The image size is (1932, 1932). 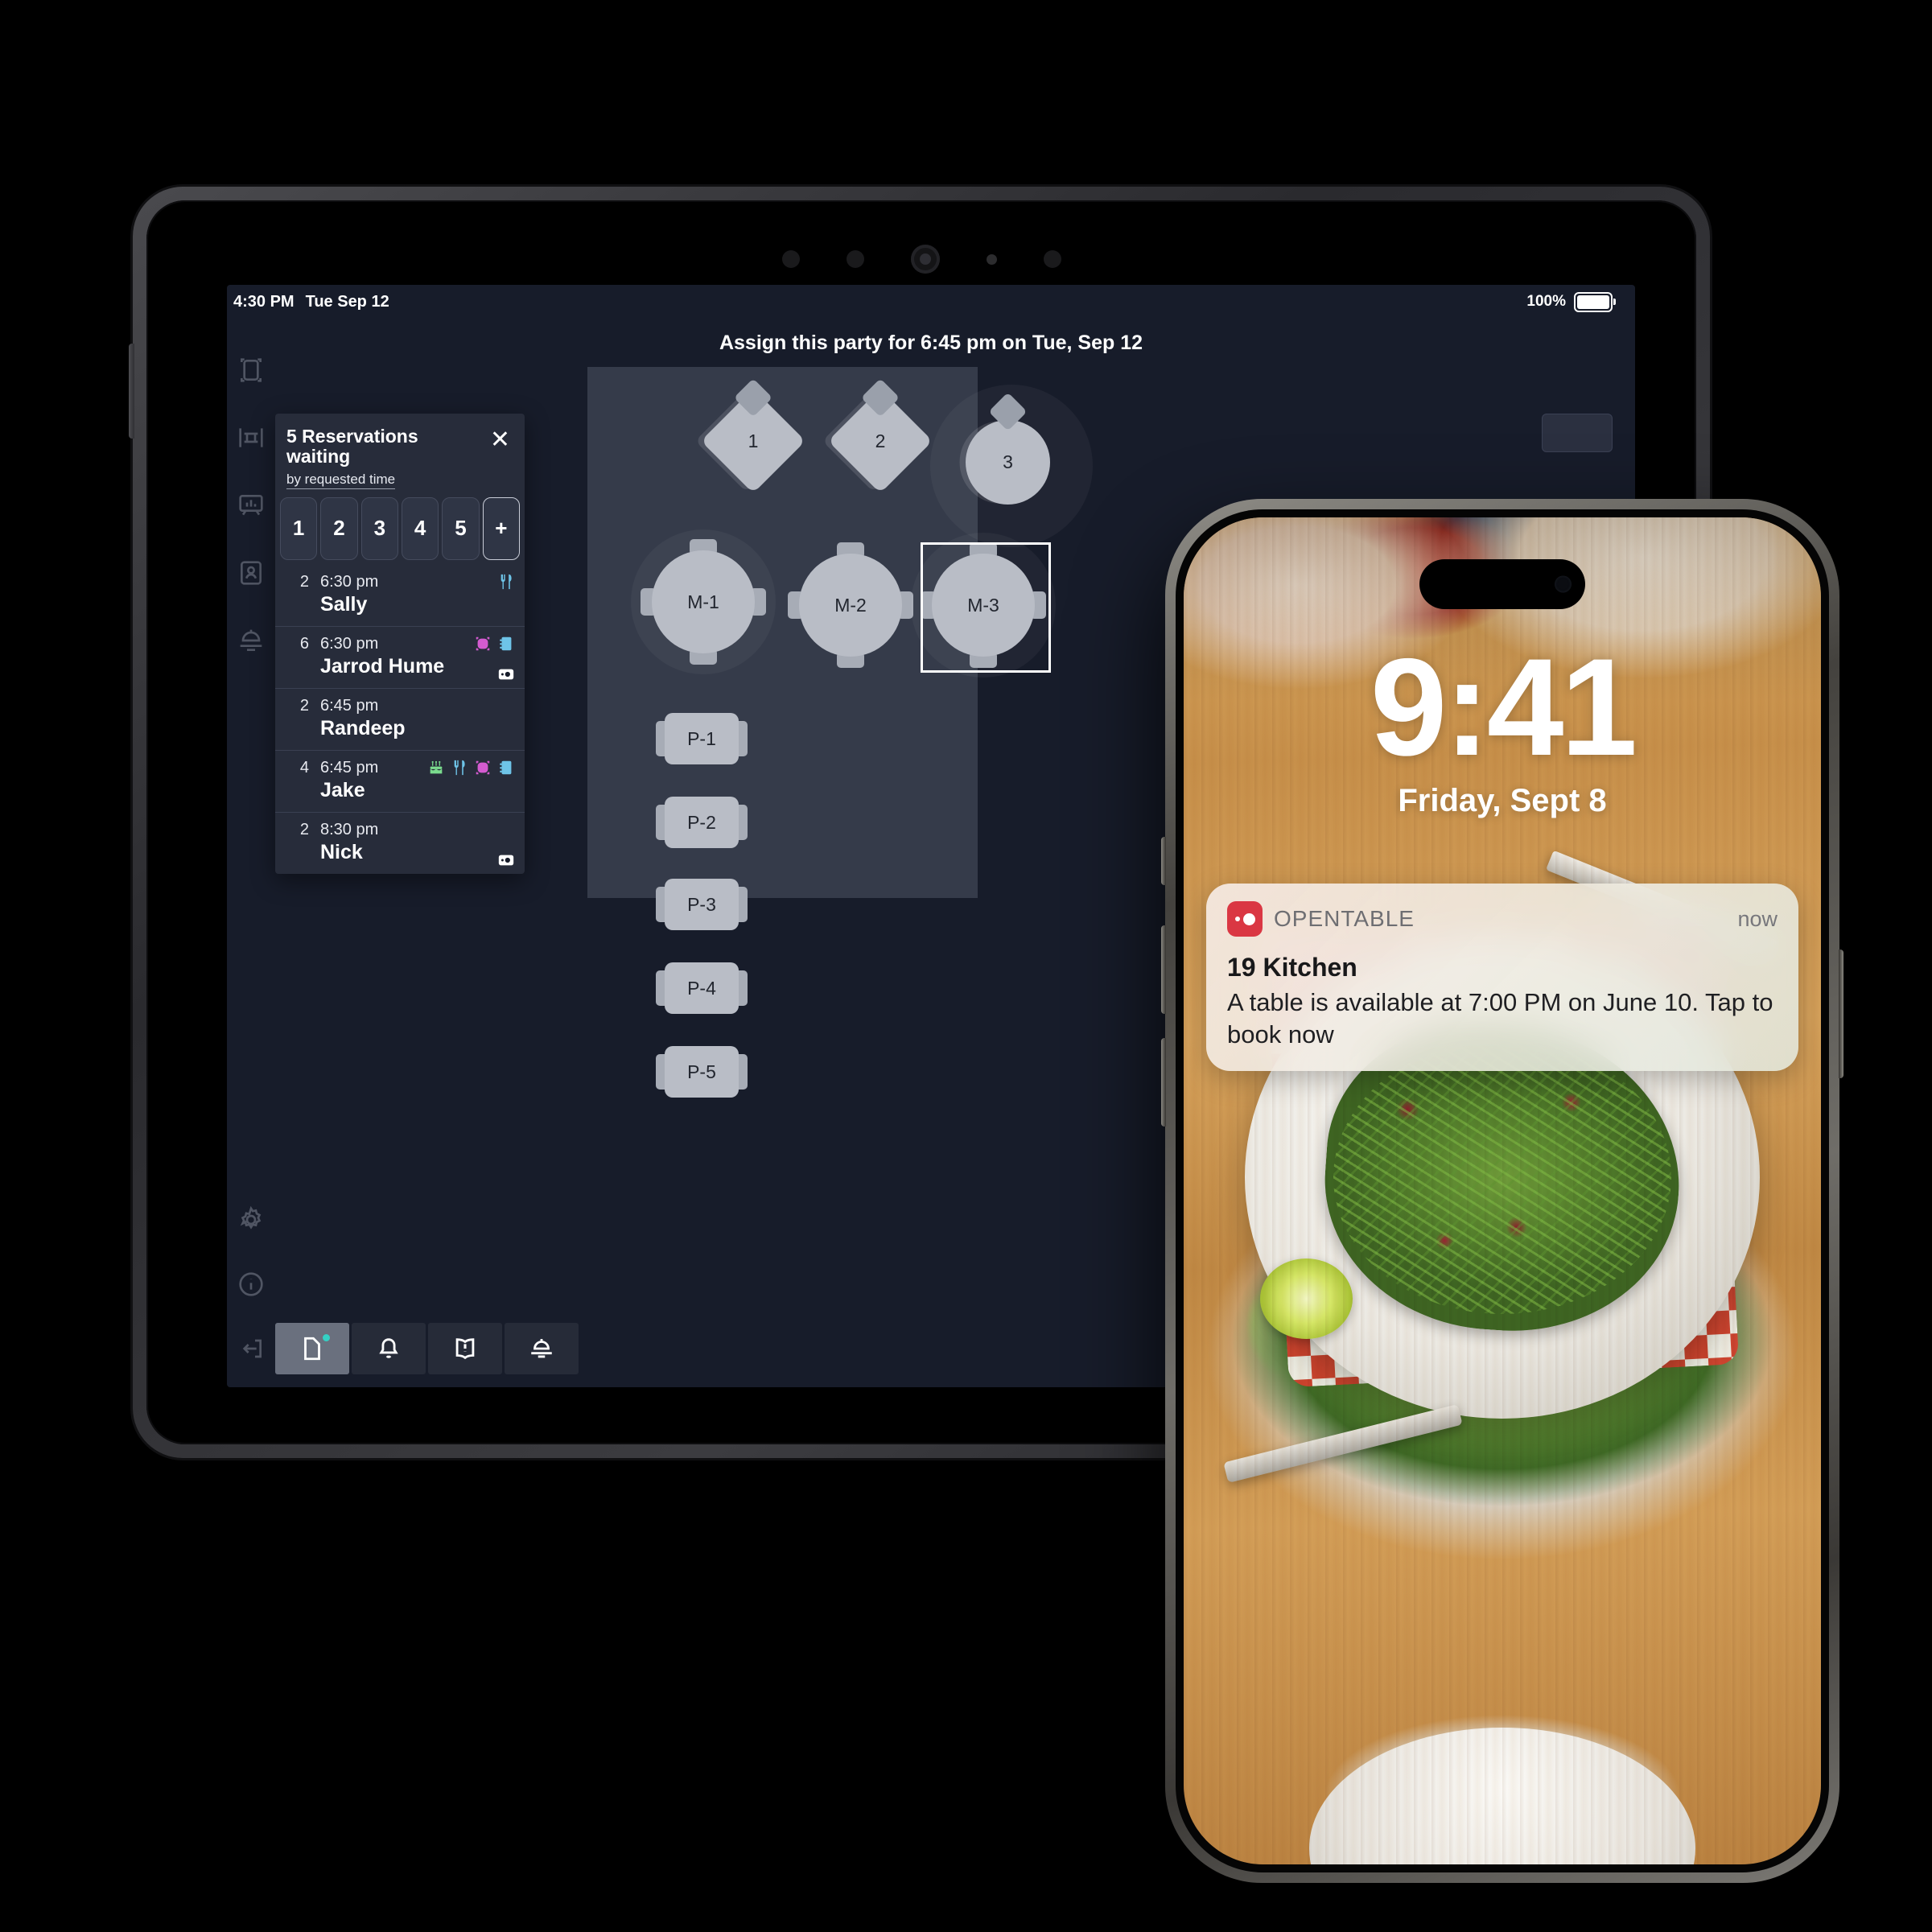 I want to click on party-size-chip-1: 1, so click(x=299, y=528).